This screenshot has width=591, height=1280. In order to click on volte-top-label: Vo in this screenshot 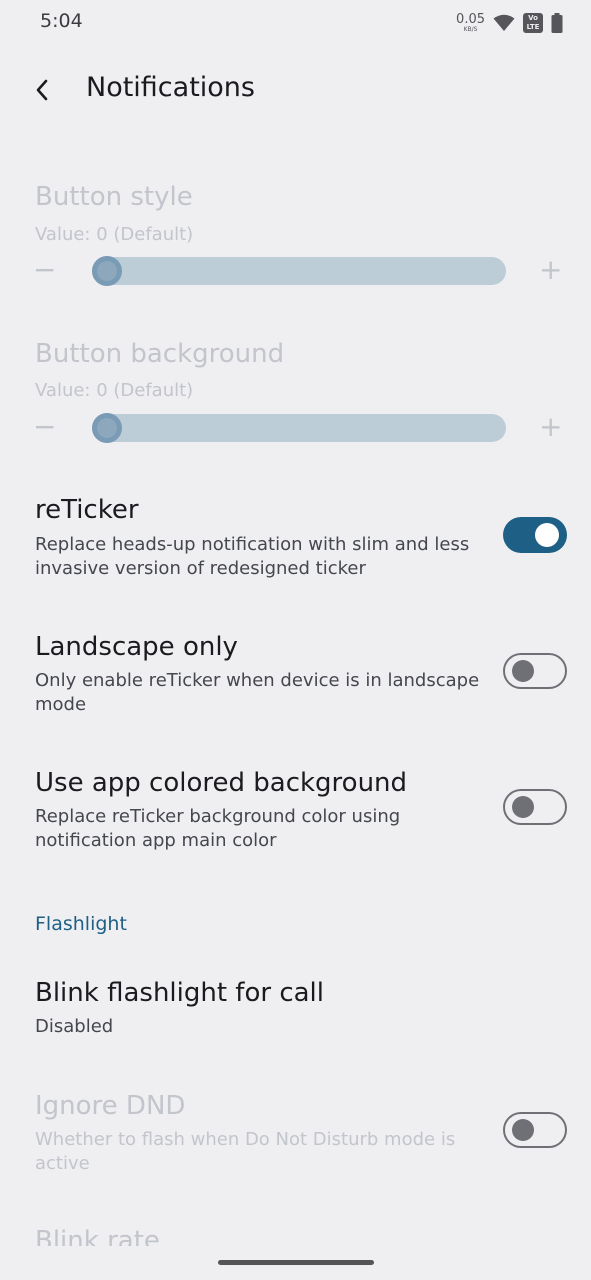, I will do `click(533, 18)`.